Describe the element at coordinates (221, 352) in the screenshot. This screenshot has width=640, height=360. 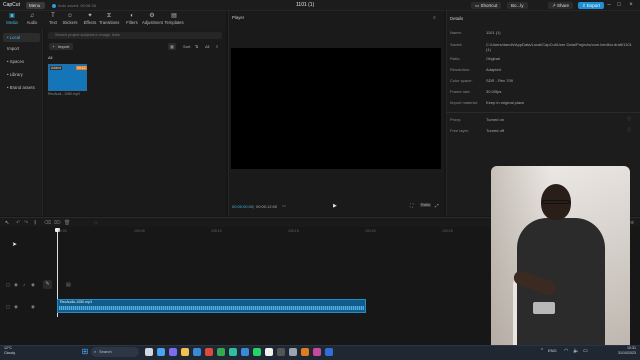
I see `chrome-profile-icon` at that location.